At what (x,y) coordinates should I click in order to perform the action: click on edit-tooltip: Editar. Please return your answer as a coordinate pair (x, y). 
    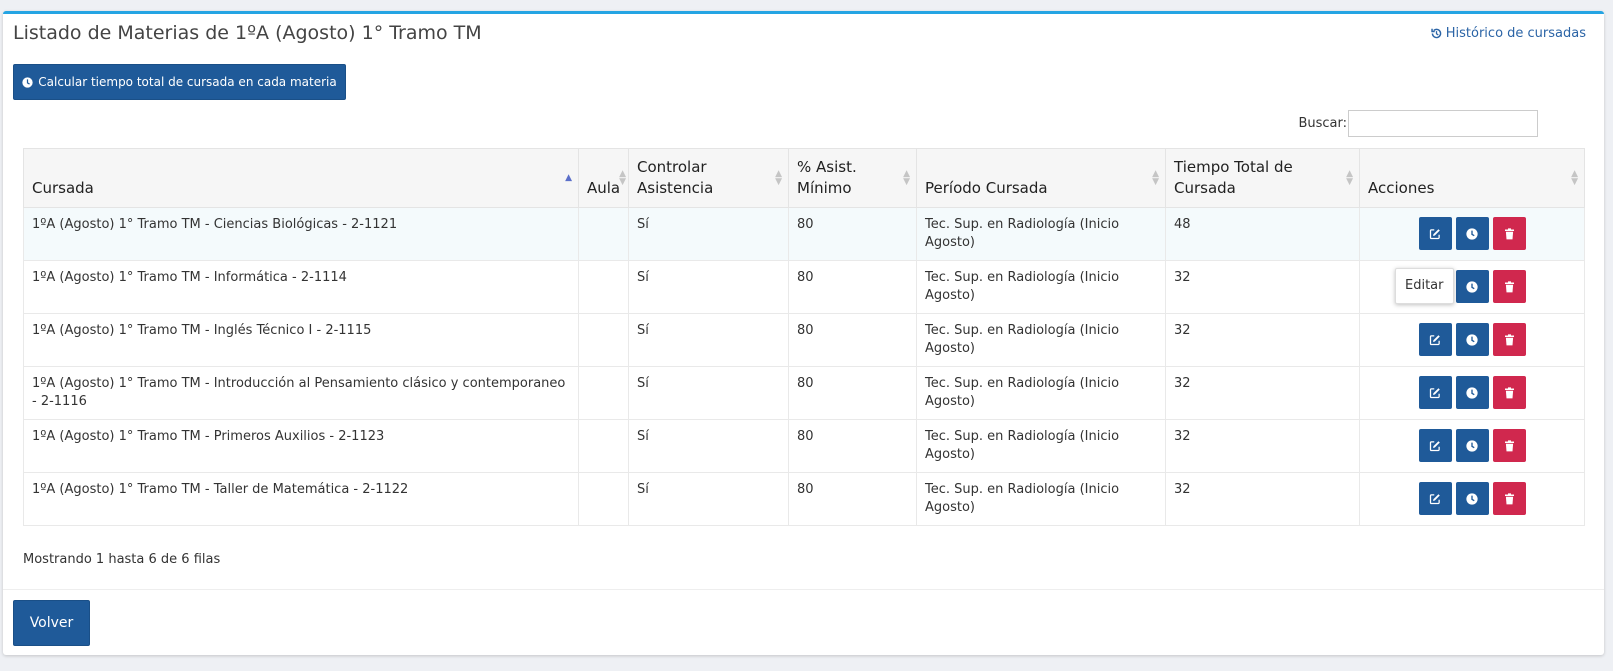
    Looking at the image, I should click on (1424, 286).